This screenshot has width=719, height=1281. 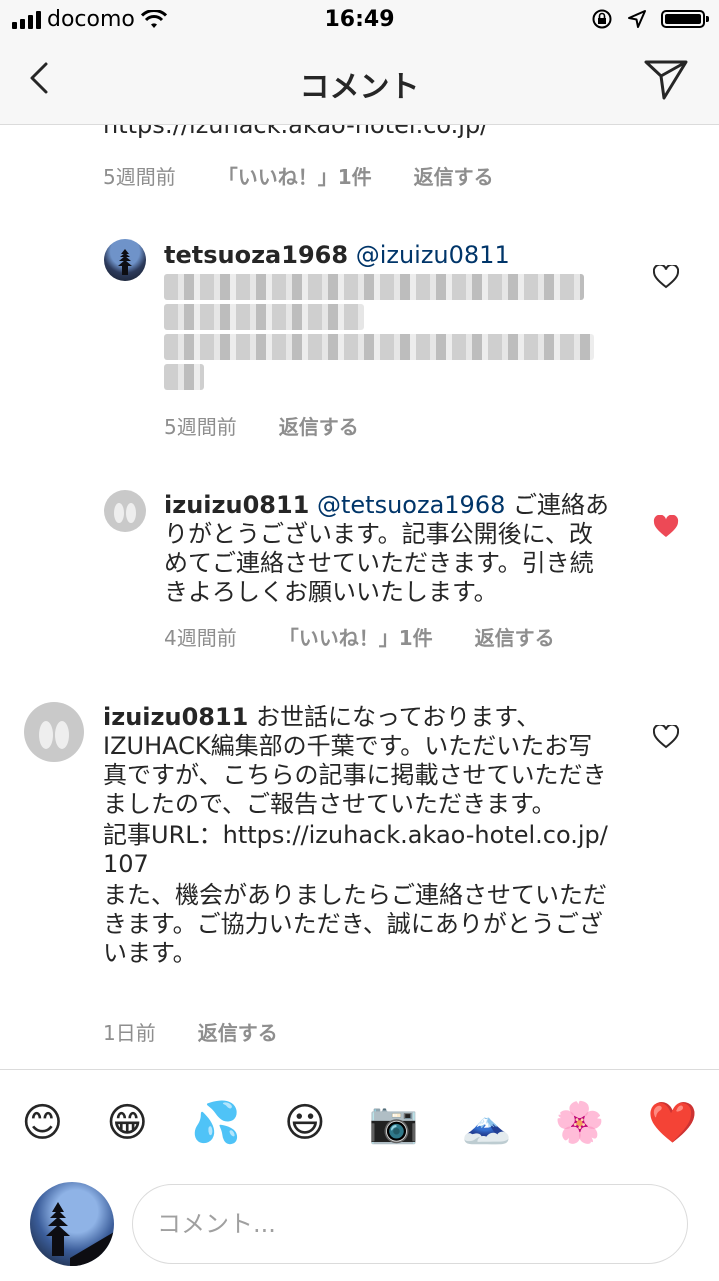 What do you see at coordinates (359, 1123) in the screenshot?
I see `quick-emoji-bar: 😊 😁 💦 😃 📷 🗻 🌸 ❤️` at bounding box center [359, 1123].